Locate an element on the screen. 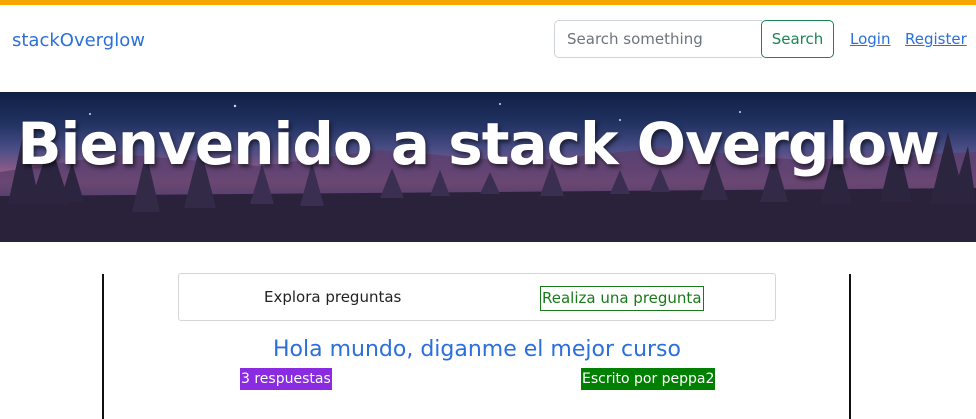  tab-explore-questions: Explora preguntas is located at coordinates (332, 297).